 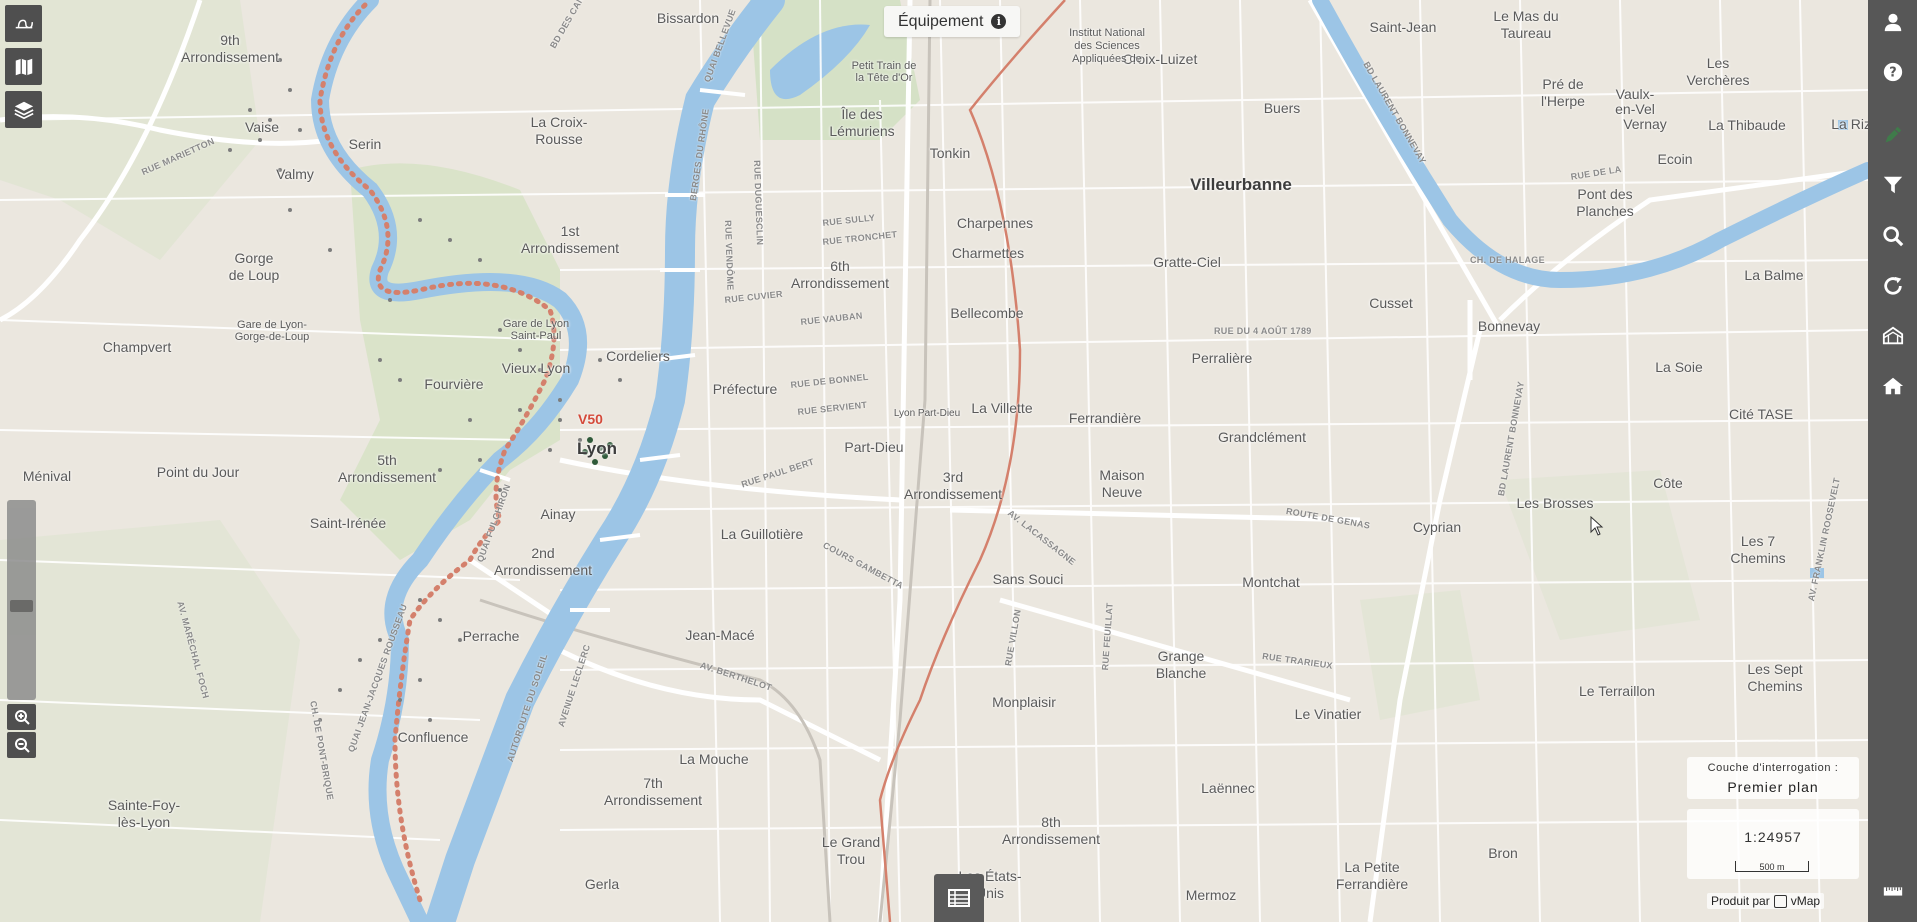 What do you see at coordinates (1740, 901) in the screenshot?
I see `credit-prefix: Produit par` at bounding box center [1740, 901].